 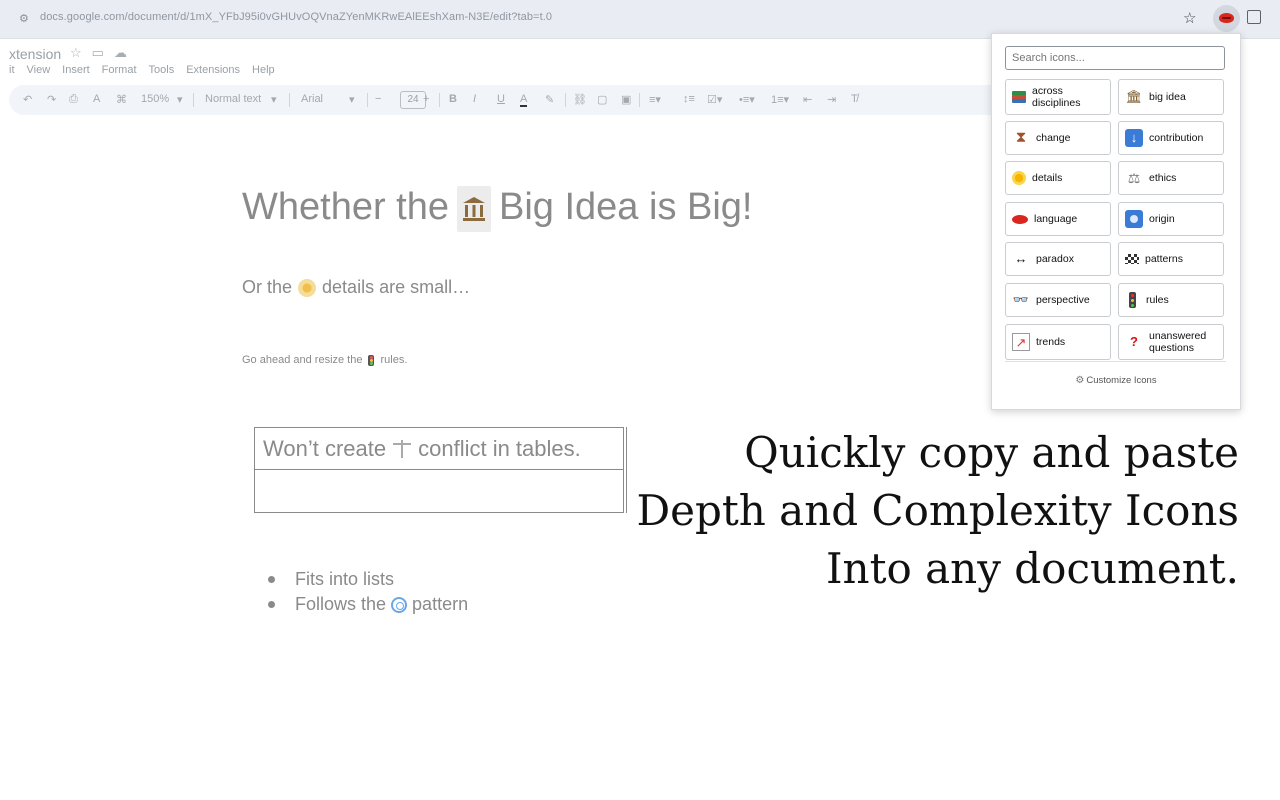 What do you see at coordinates (1079, 380) in the screenshot?
I see `gear-icon: ⚙` at bounding box center [1079, 380].